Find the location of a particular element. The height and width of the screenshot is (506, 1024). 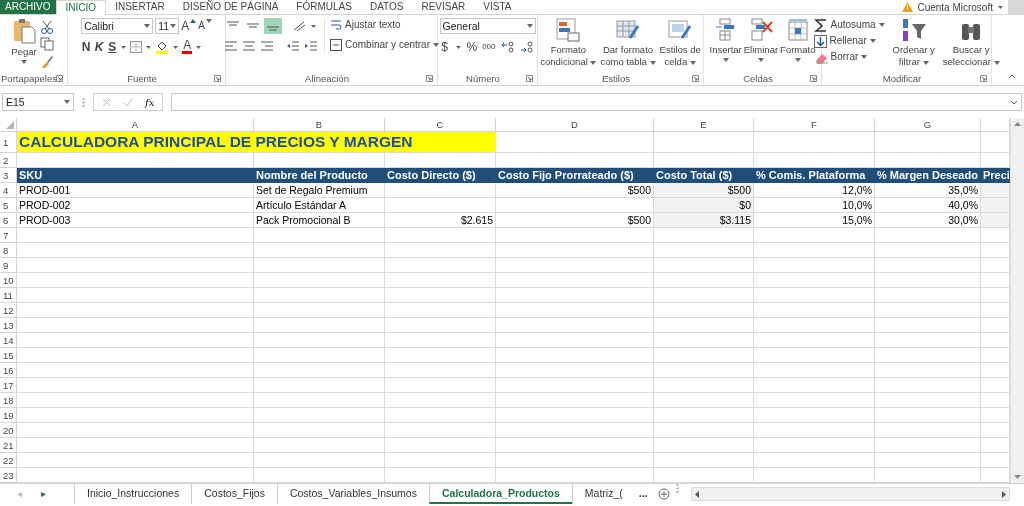

collapse-ribbon-icon is located at coordinates (1012, 76).